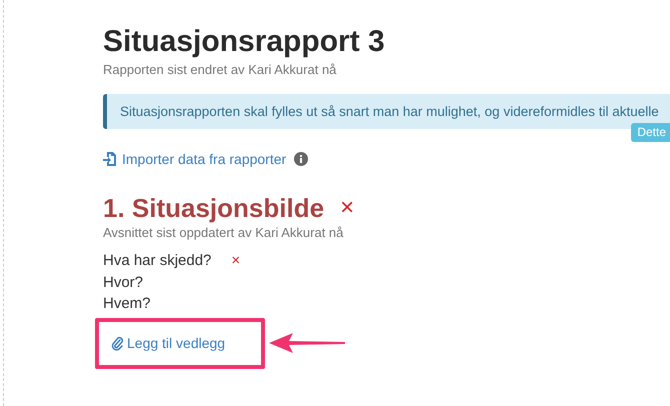 The width and height of the screenshot is (670, 406). Describe the element at coordinates (235, 260) in the screenshot. I see `remove-question-button: ×` at that location.